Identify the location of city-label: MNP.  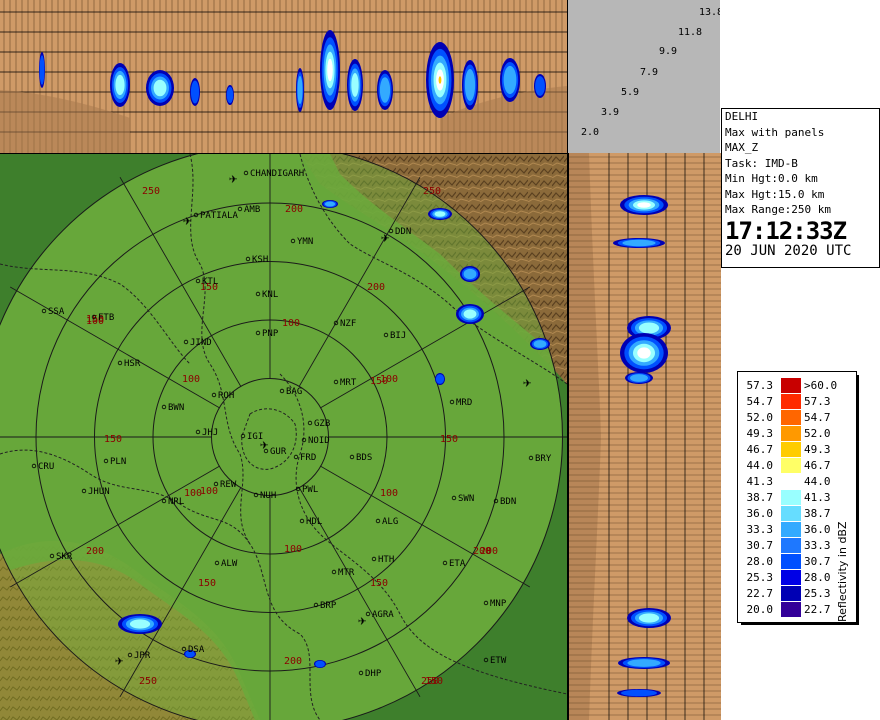
(498, 604).